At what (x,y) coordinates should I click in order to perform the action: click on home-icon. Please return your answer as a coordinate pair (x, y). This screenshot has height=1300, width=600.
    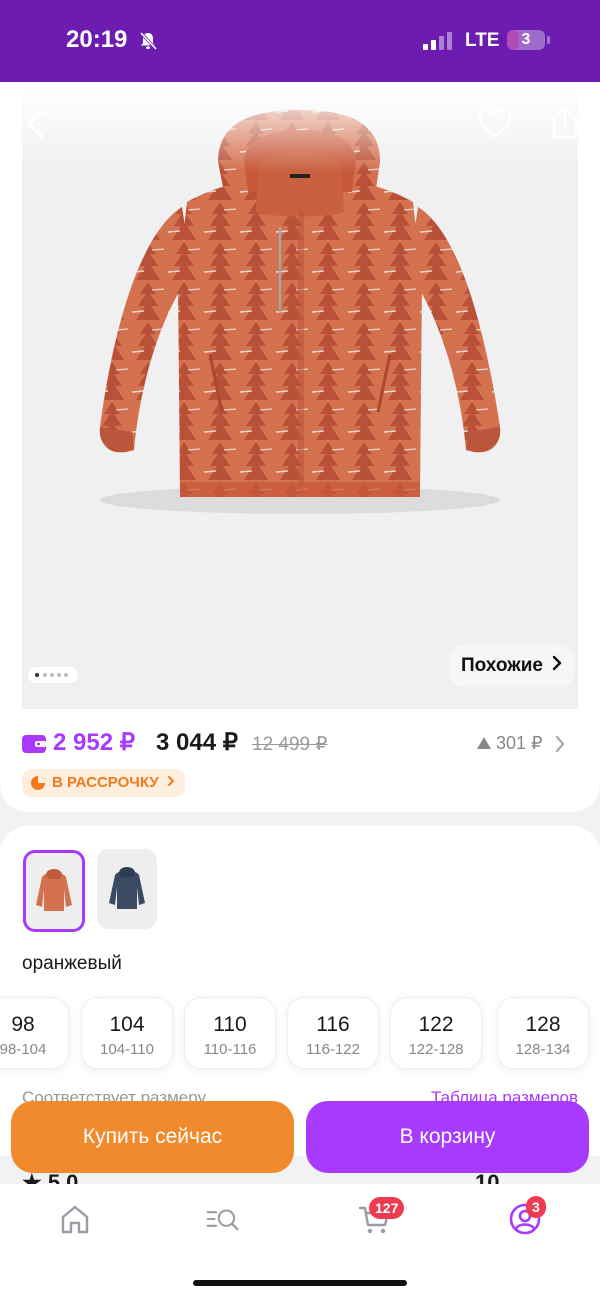
    Looking at the image, I should click on (75, 1219).